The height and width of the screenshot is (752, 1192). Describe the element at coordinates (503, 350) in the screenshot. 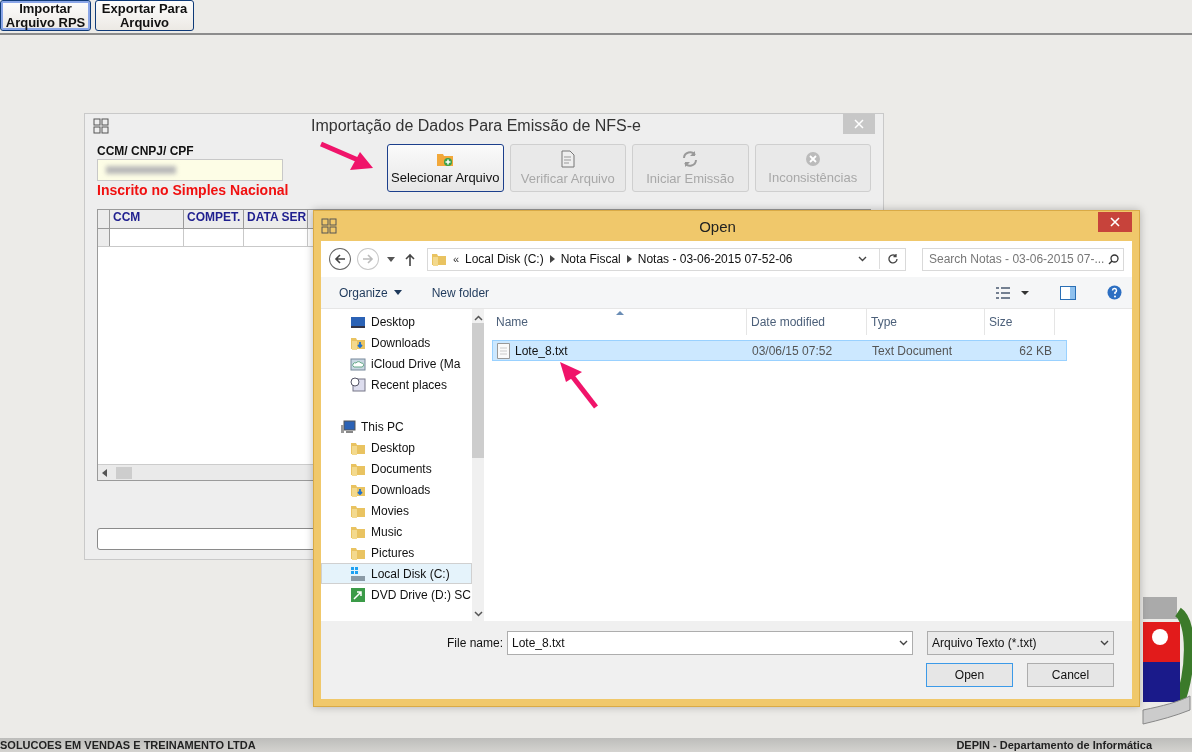

I see `text-file-icon` at that location.